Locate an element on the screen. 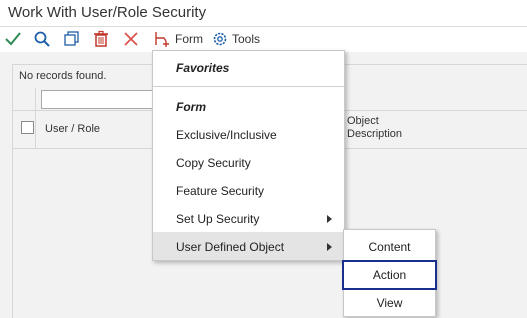 The width and height of the screenshot is (527, 318). copy-icon is located at coordinates (72, 39).